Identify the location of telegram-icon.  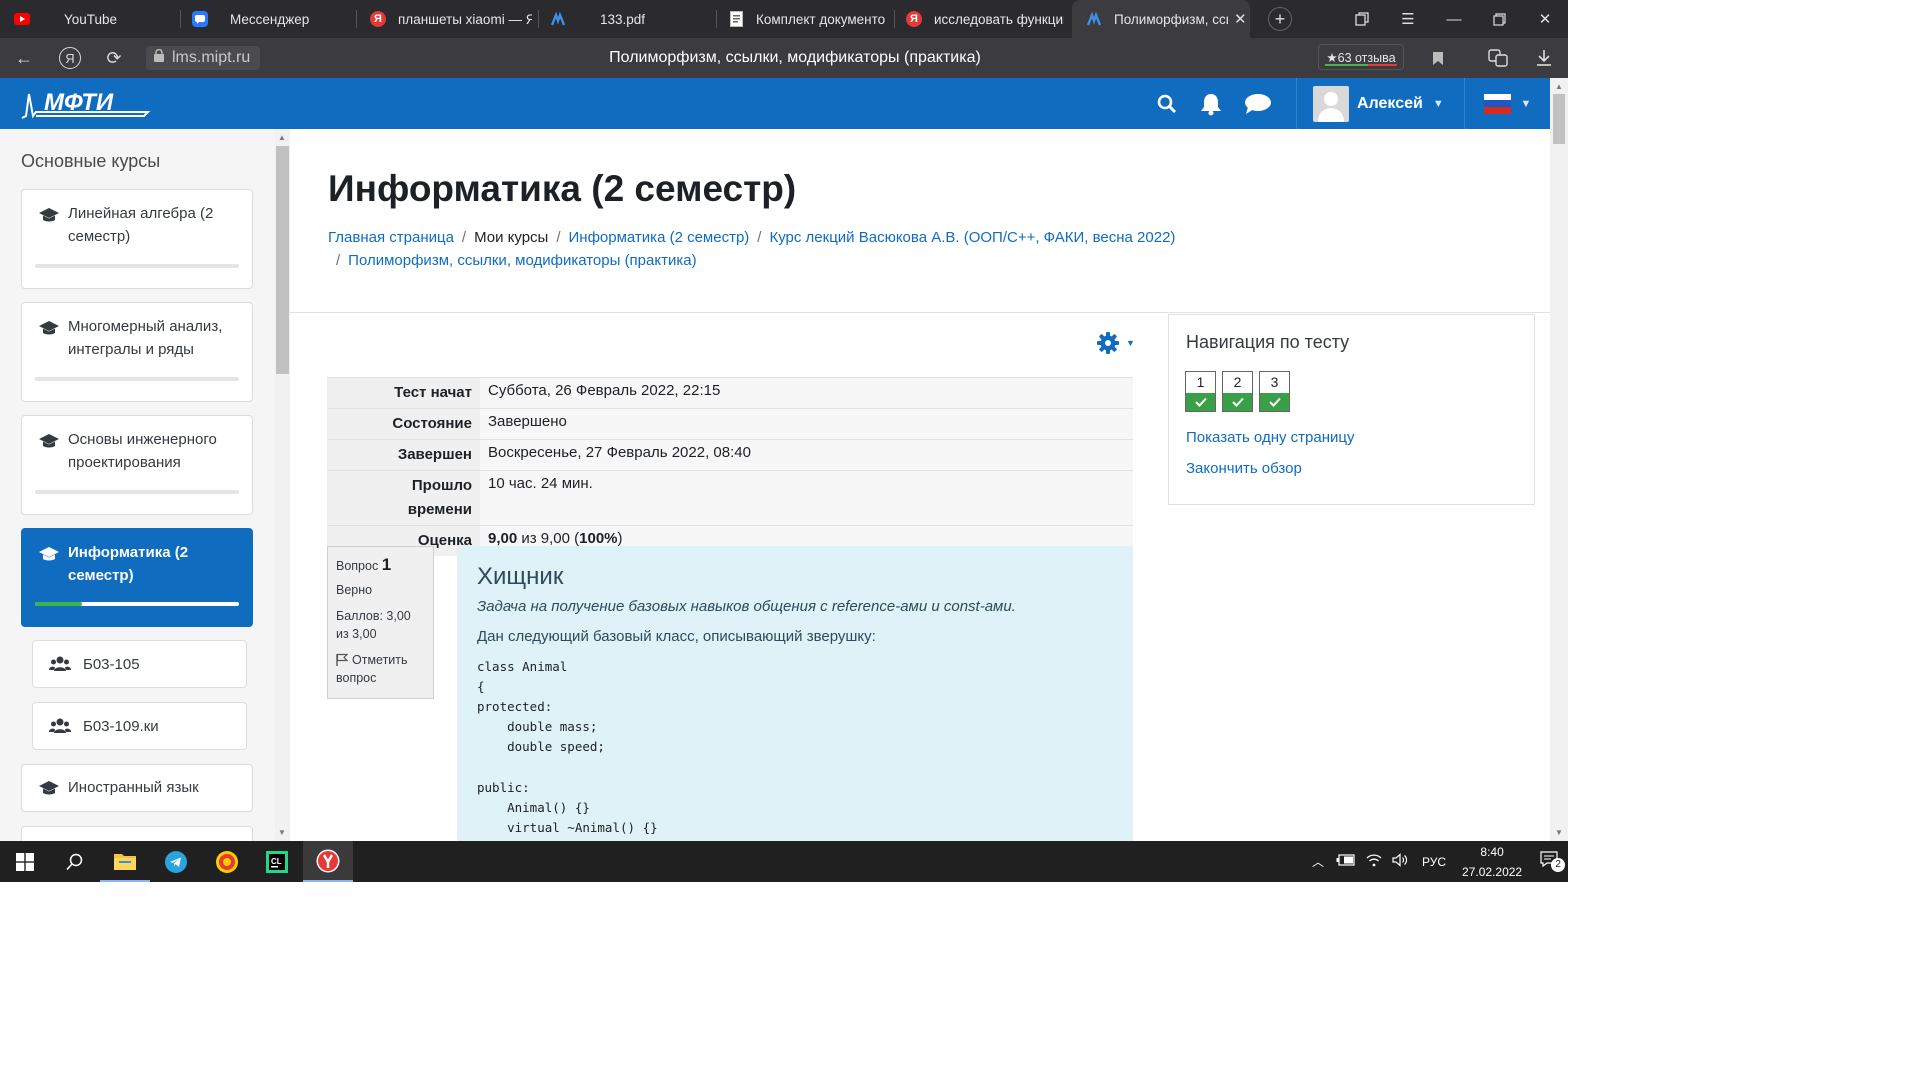
(176, 861).